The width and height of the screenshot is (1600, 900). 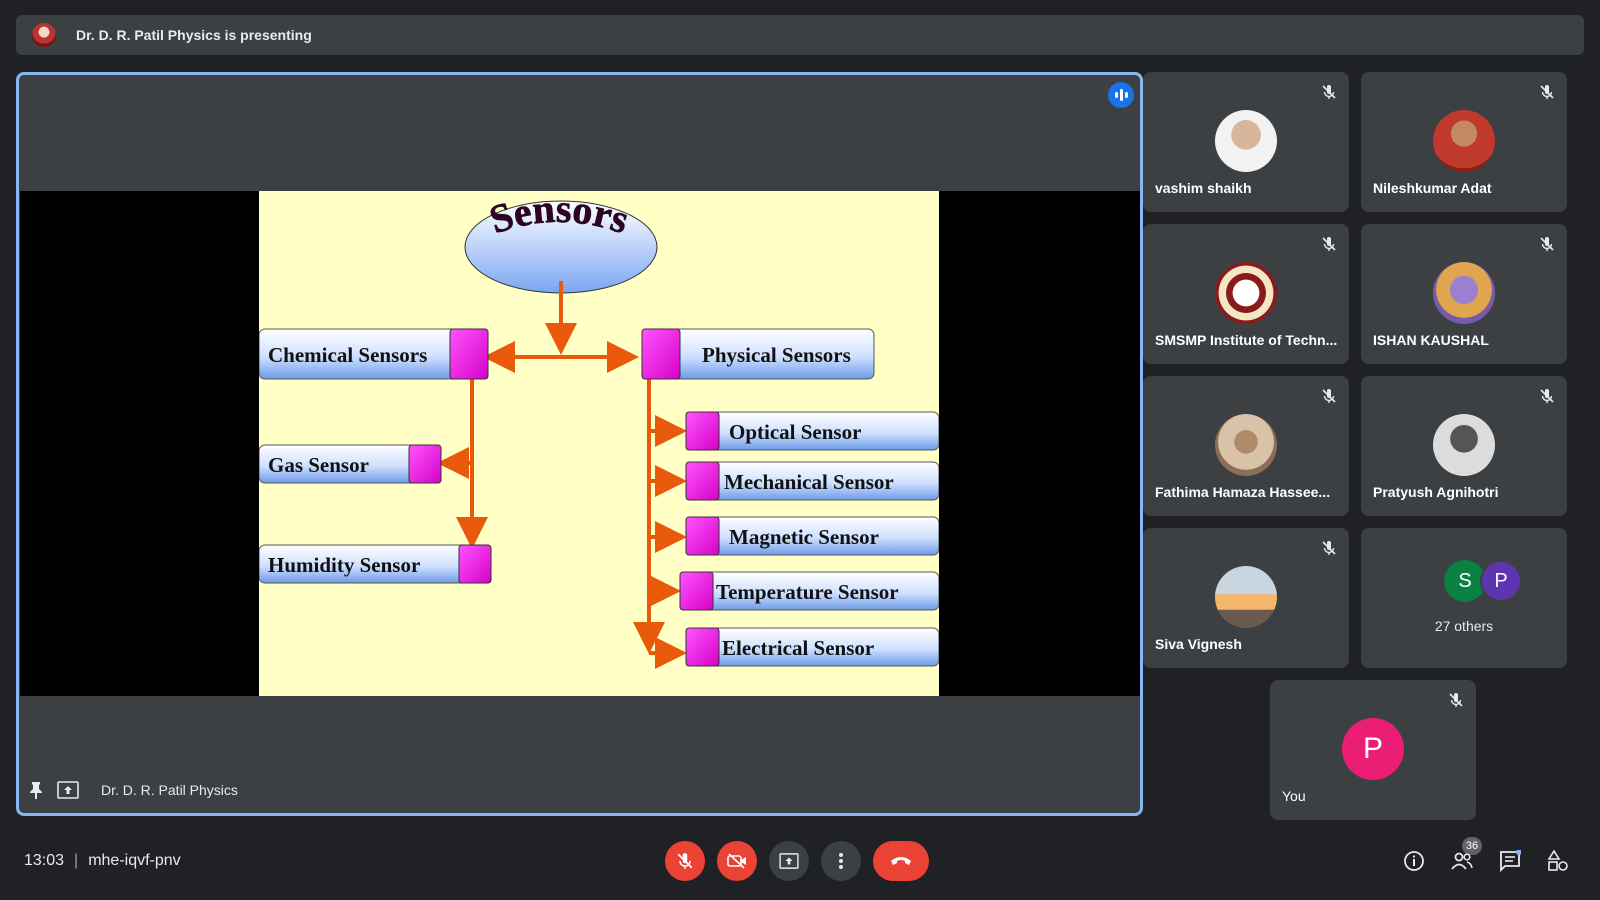 What do you see at coordinates (44, 860) in the screenshot?
I see `current-time: 13:03` at bounding box center [44, 860].